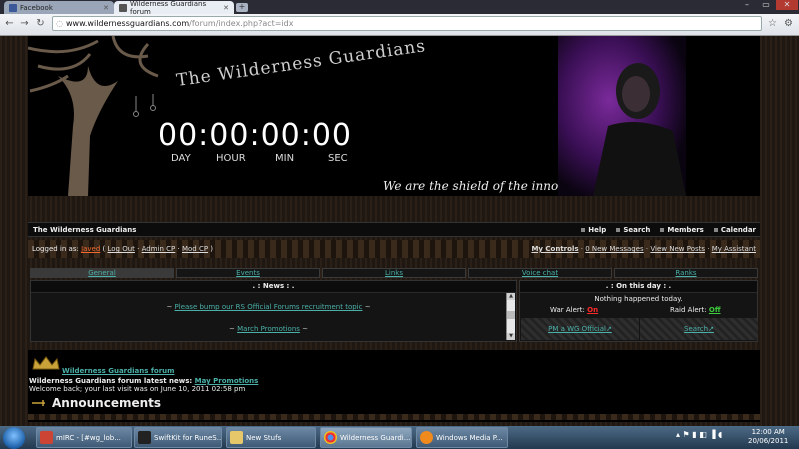 The height and width of the screenshot is (449, 799). What do you see at coordinates (554, 249) in the screenshot?
I see `my-controls-link: My Controls` at bounding box center [554, 249].